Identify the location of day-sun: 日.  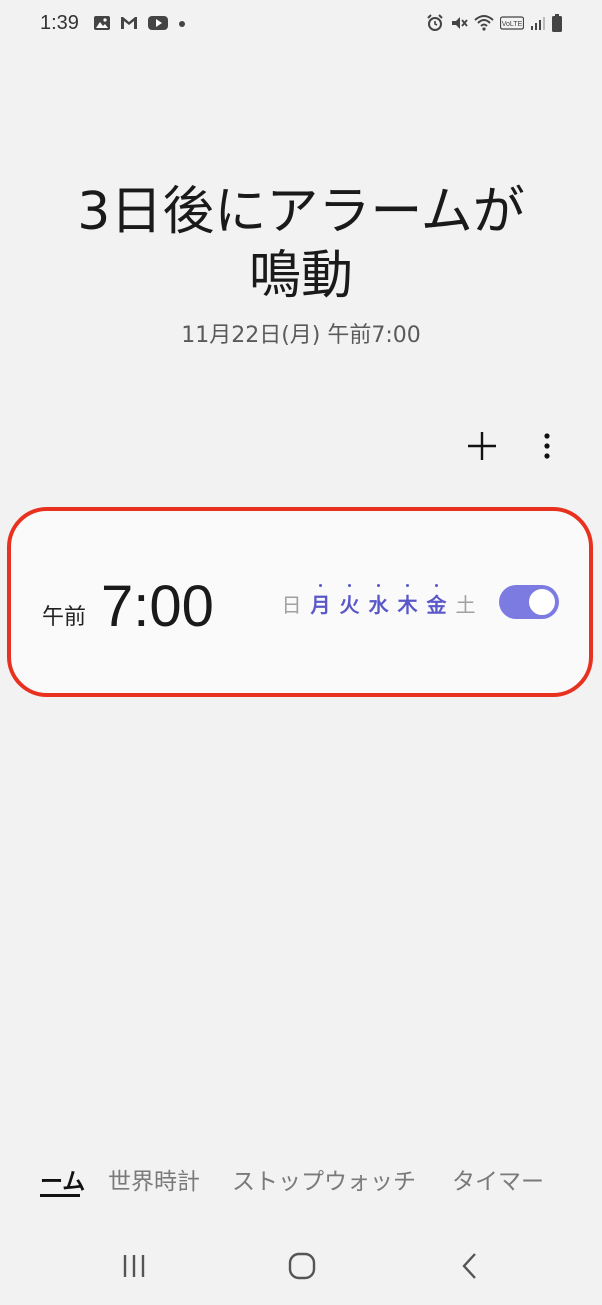
(291, 605).